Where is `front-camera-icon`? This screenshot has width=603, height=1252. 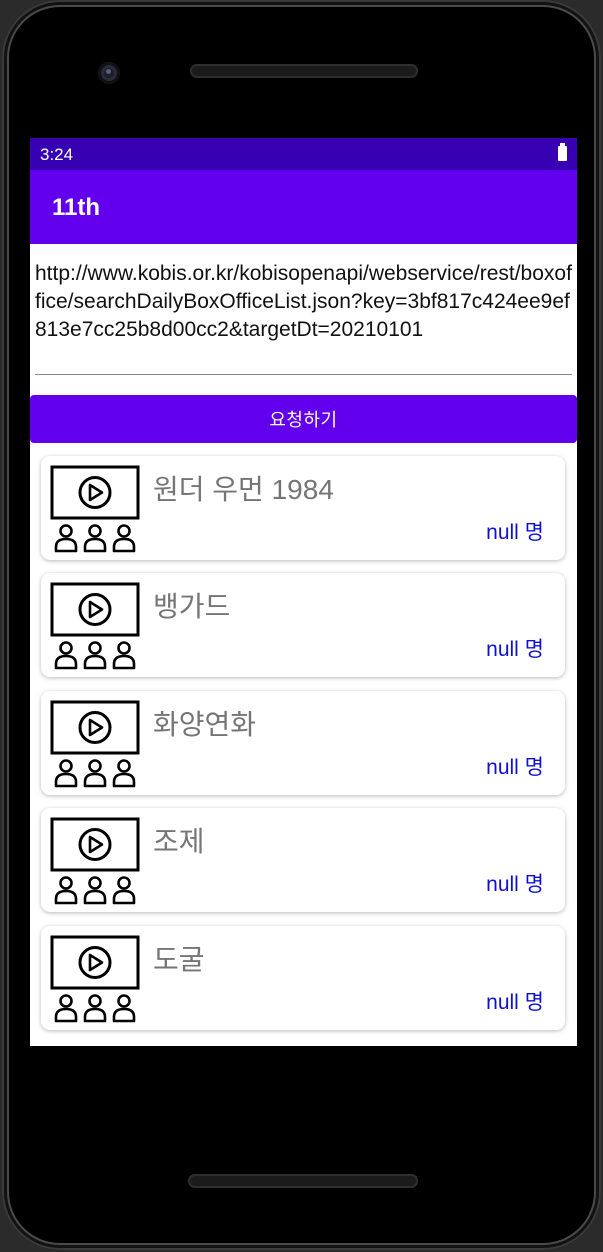 front-camera-icon is located at coordinates (109, 73).